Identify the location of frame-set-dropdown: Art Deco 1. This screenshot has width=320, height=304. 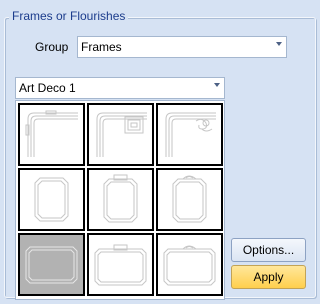
(120, 88).